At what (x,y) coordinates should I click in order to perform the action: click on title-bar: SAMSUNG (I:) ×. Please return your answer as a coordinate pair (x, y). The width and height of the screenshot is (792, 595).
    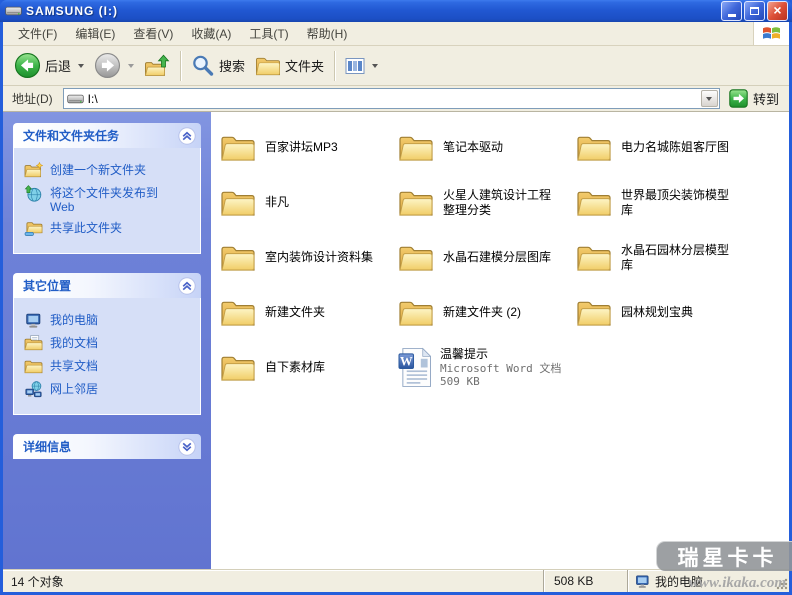
    Looking at the image, I should click on (396, 11).